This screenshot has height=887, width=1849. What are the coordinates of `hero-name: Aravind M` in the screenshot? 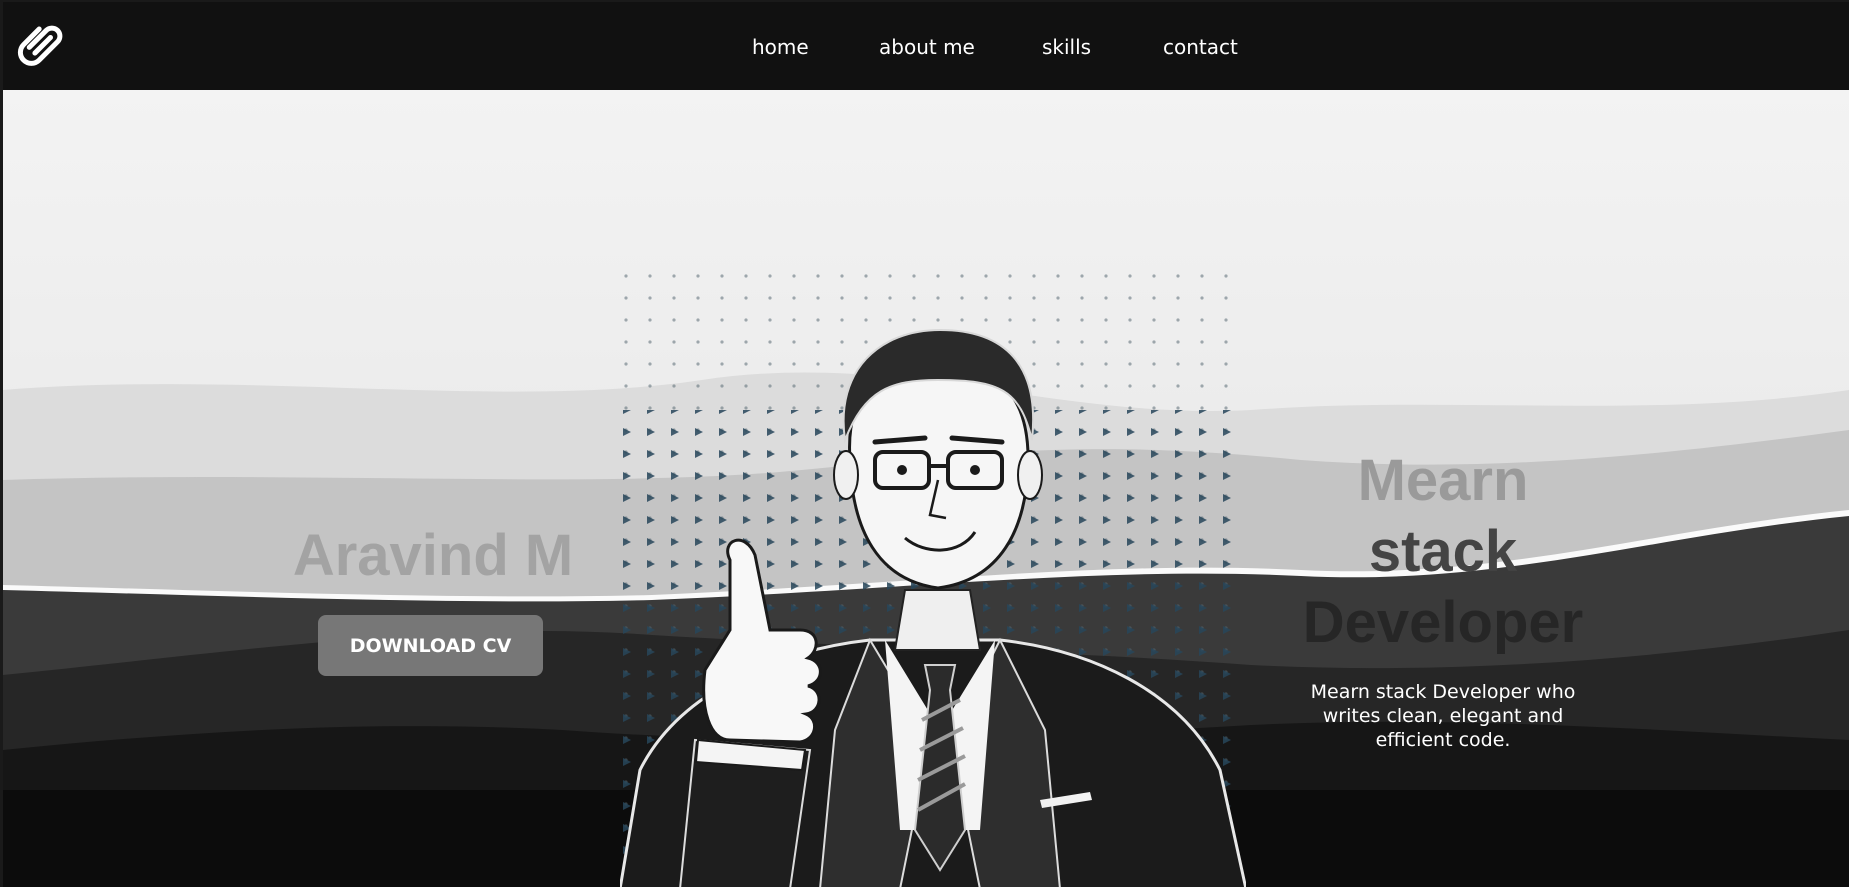 It's located at (433, 555).